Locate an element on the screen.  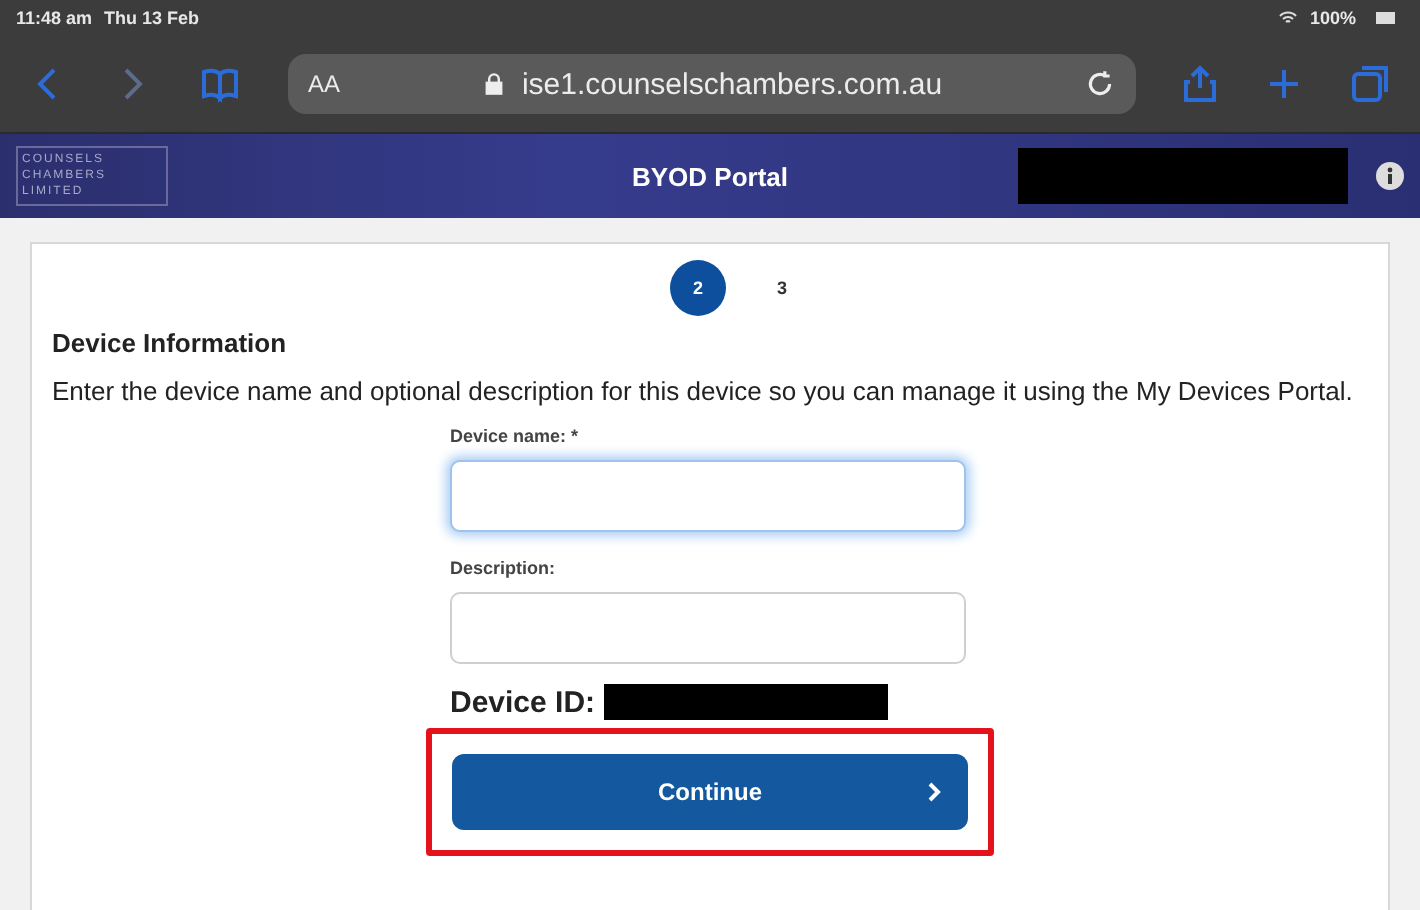
step-indicator: 2 is located at coordinates (698, 288).